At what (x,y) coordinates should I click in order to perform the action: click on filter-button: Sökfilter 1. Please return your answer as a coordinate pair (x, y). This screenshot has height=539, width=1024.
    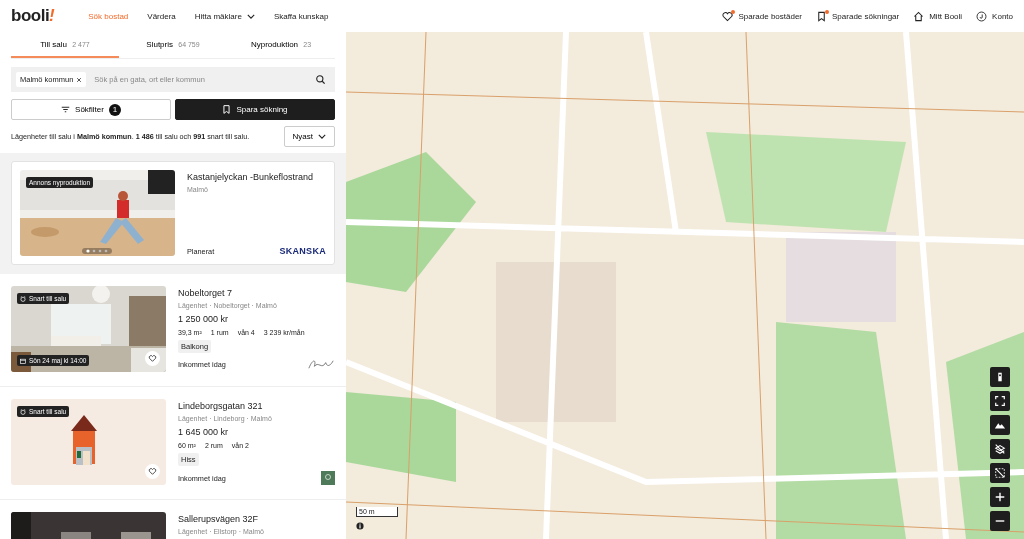
    Looking at the image, I should click on (91, 109).